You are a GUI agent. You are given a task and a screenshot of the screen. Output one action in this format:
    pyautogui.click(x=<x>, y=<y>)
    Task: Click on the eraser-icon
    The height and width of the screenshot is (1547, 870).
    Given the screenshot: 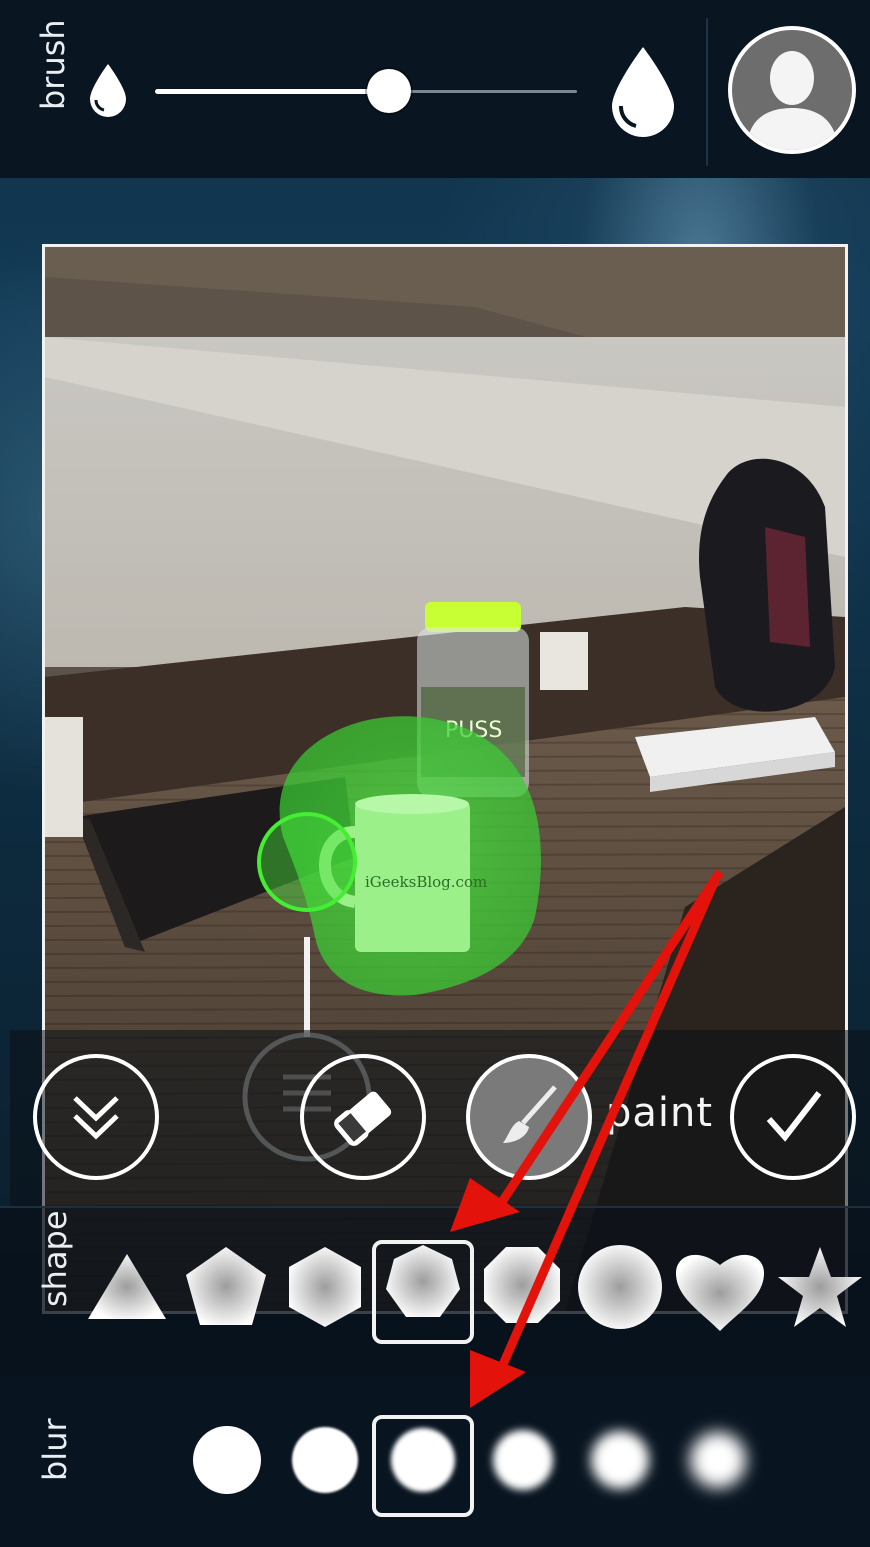 What is the action you would take?
    pyautogui.click(x=363, y=1118)
    